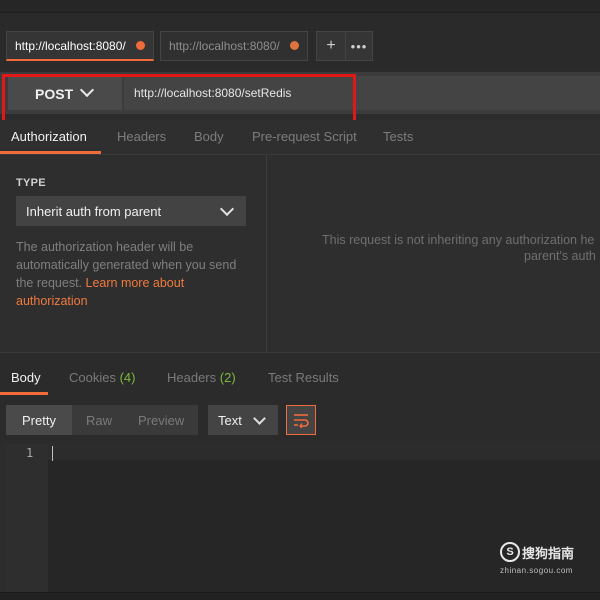  I want to click on auth-type-select: Inherit auth from parent, so click(131, 211).